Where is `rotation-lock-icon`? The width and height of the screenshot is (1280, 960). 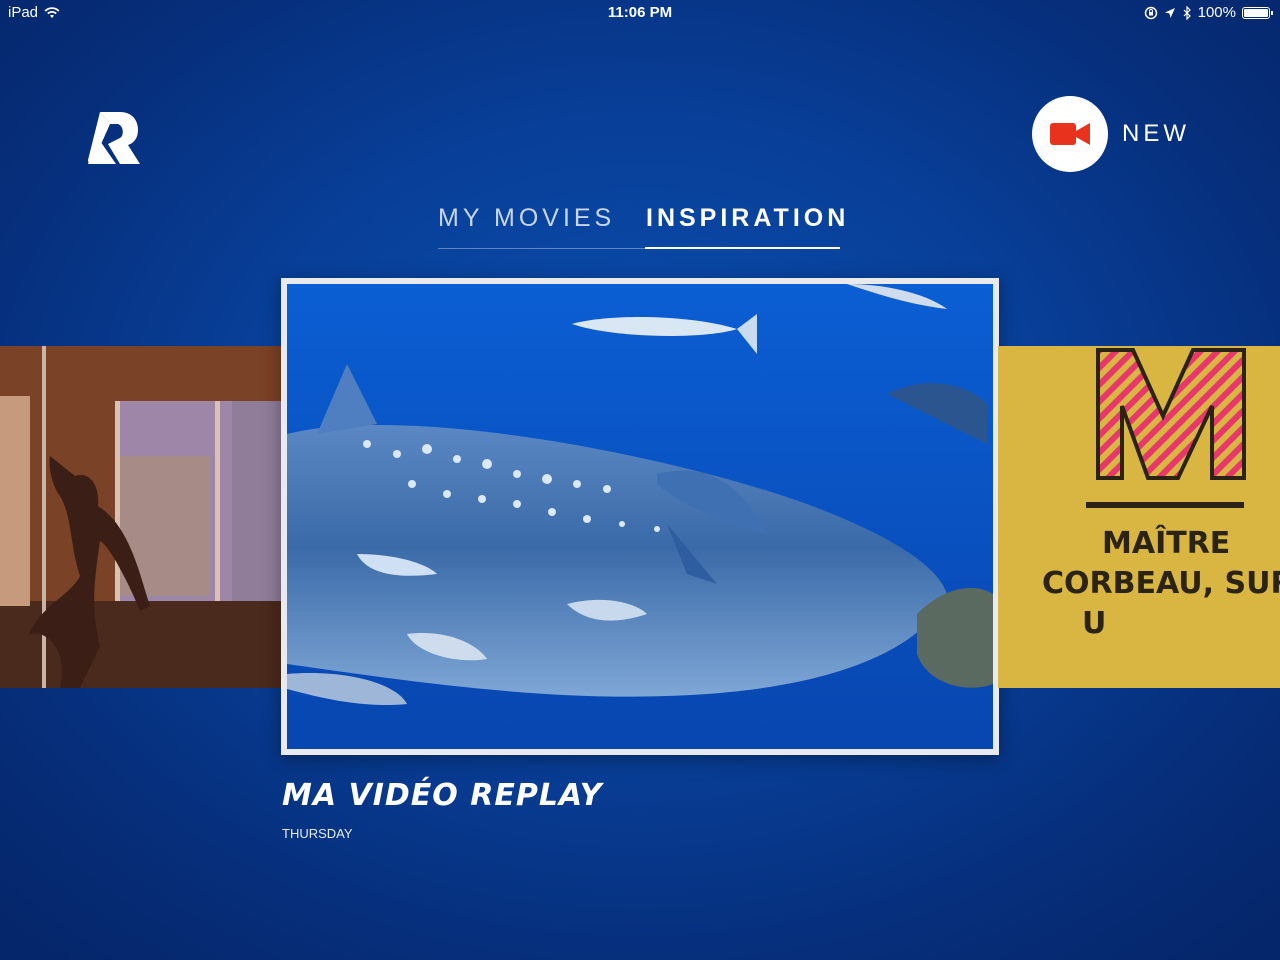
rotation-lock-icon is located at coordinates (1150, 12).